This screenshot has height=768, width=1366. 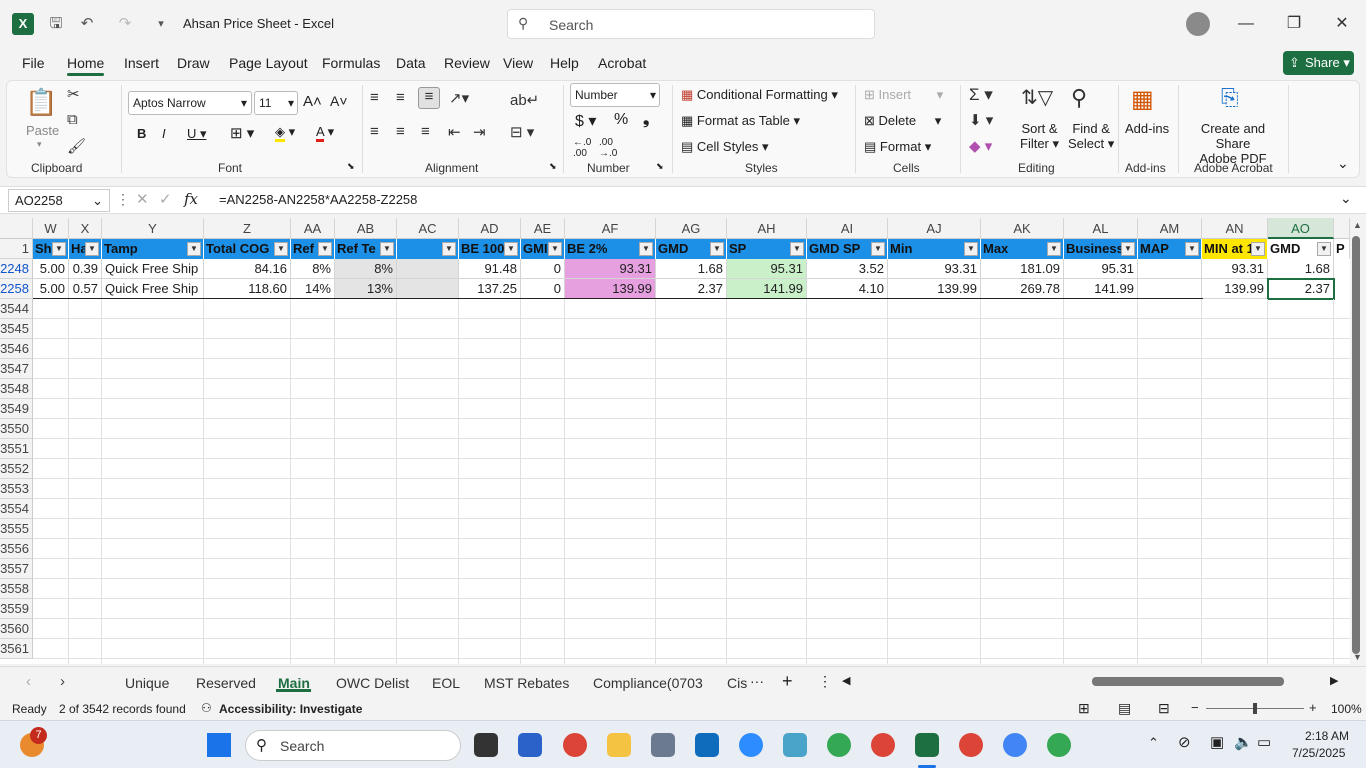 I want to click on cell-ag2258: 2.37, so click(x=691, y=289).